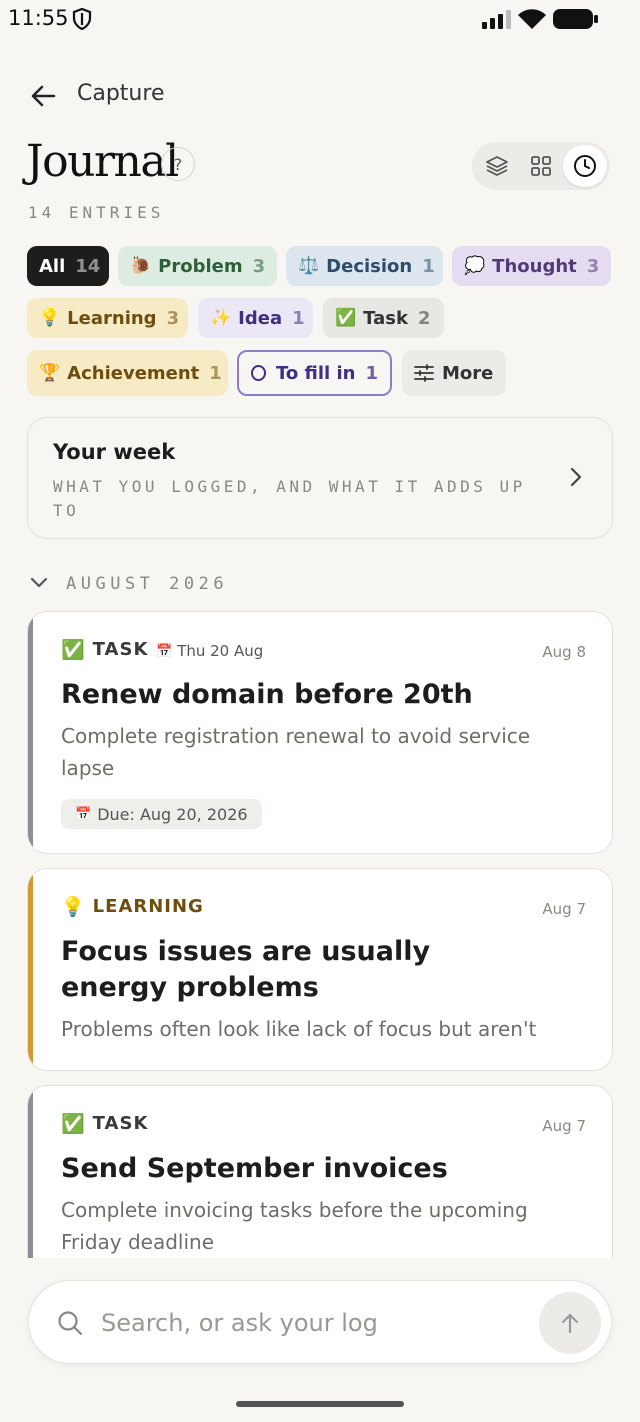 The image size is (640, 1422). Describe the element at coordinates (88, 266) in the screenshot. I see `chip-count: 14` at that location.